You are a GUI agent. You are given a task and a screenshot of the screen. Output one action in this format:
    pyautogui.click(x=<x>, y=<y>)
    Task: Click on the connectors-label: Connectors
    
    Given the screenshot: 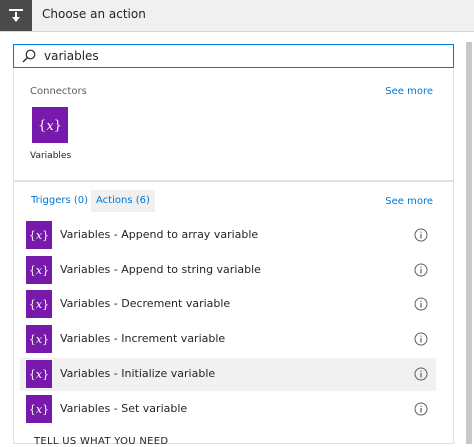 What is the action you would take?
    pyautogui.click(x=58, y=91)
    